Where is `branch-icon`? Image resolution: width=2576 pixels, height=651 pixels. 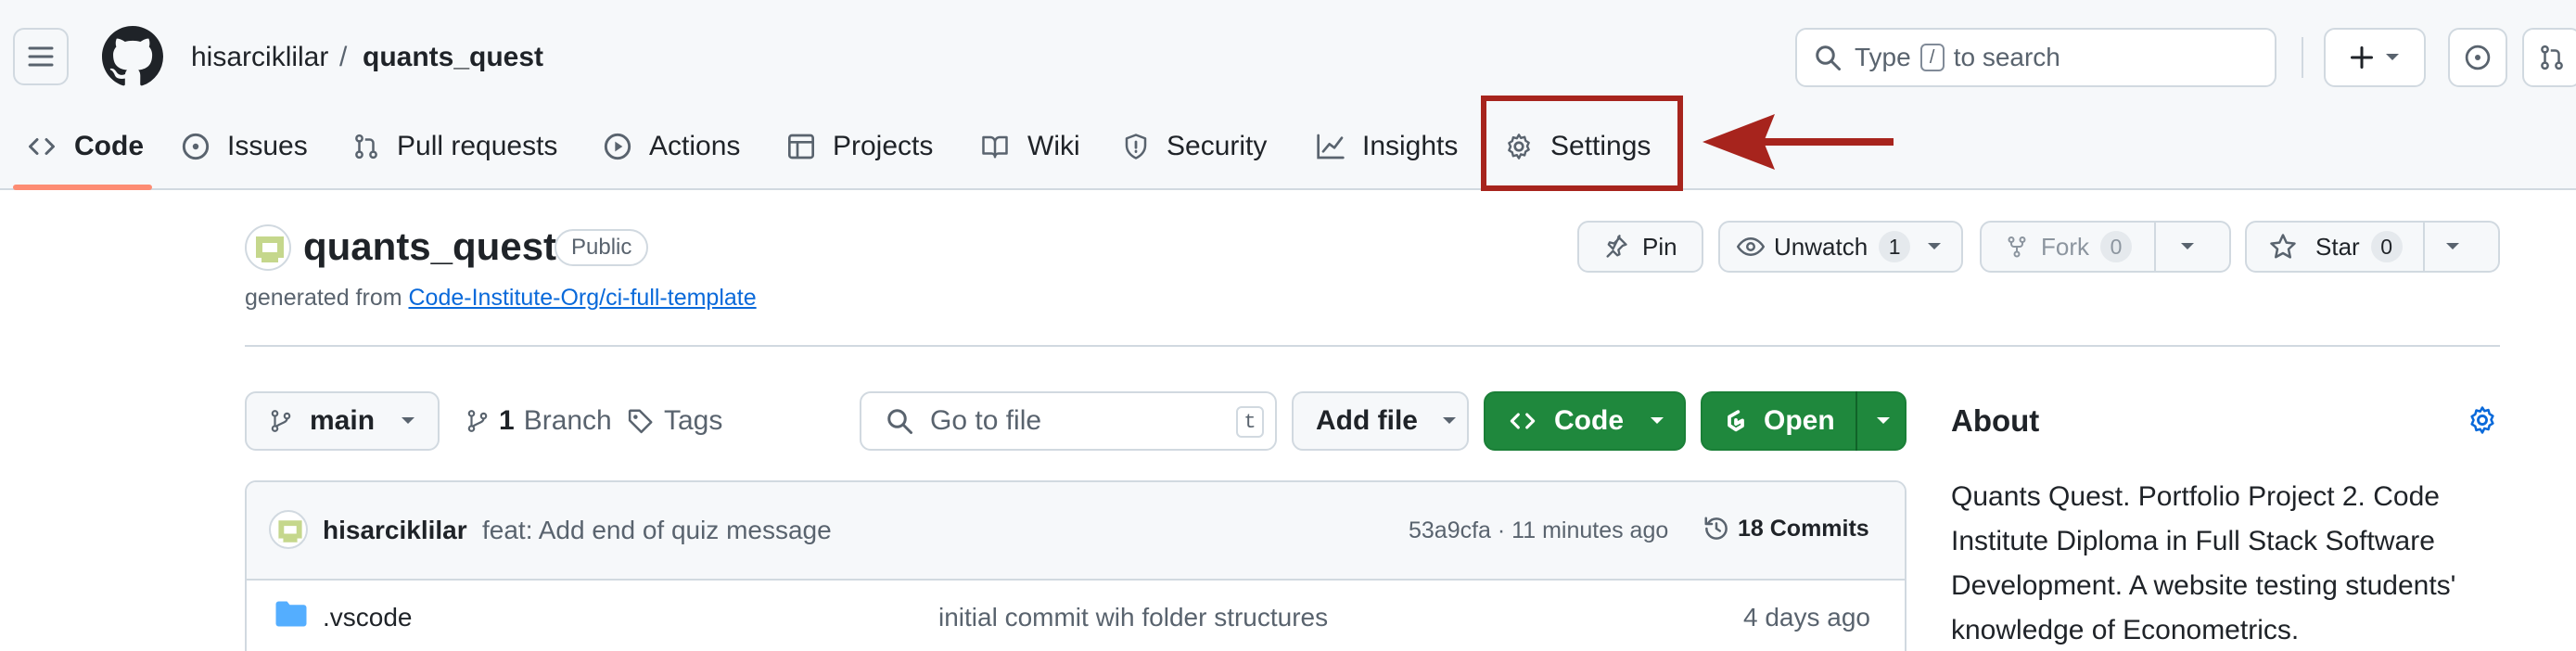
branch-icon is located at coordinates (478, 421).